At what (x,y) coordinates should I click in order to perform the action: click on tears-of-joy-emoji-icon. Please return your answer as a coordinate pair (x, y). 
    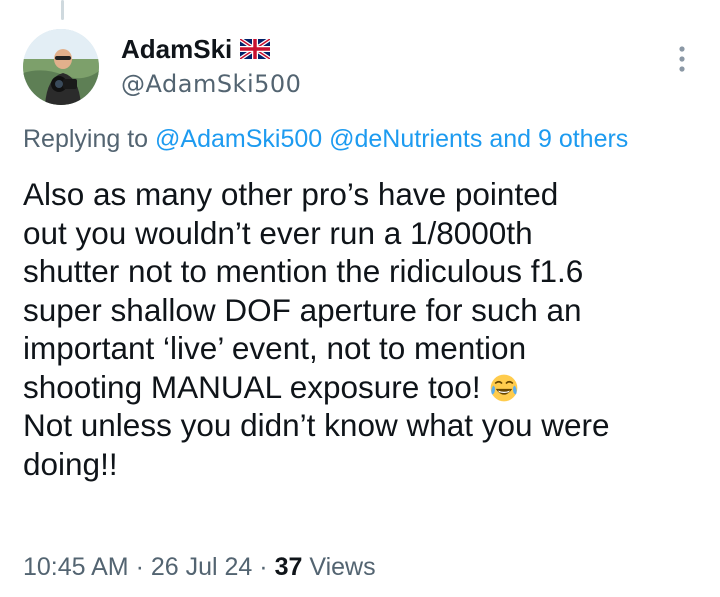
    Looking at the image, I should click on (504, 388).